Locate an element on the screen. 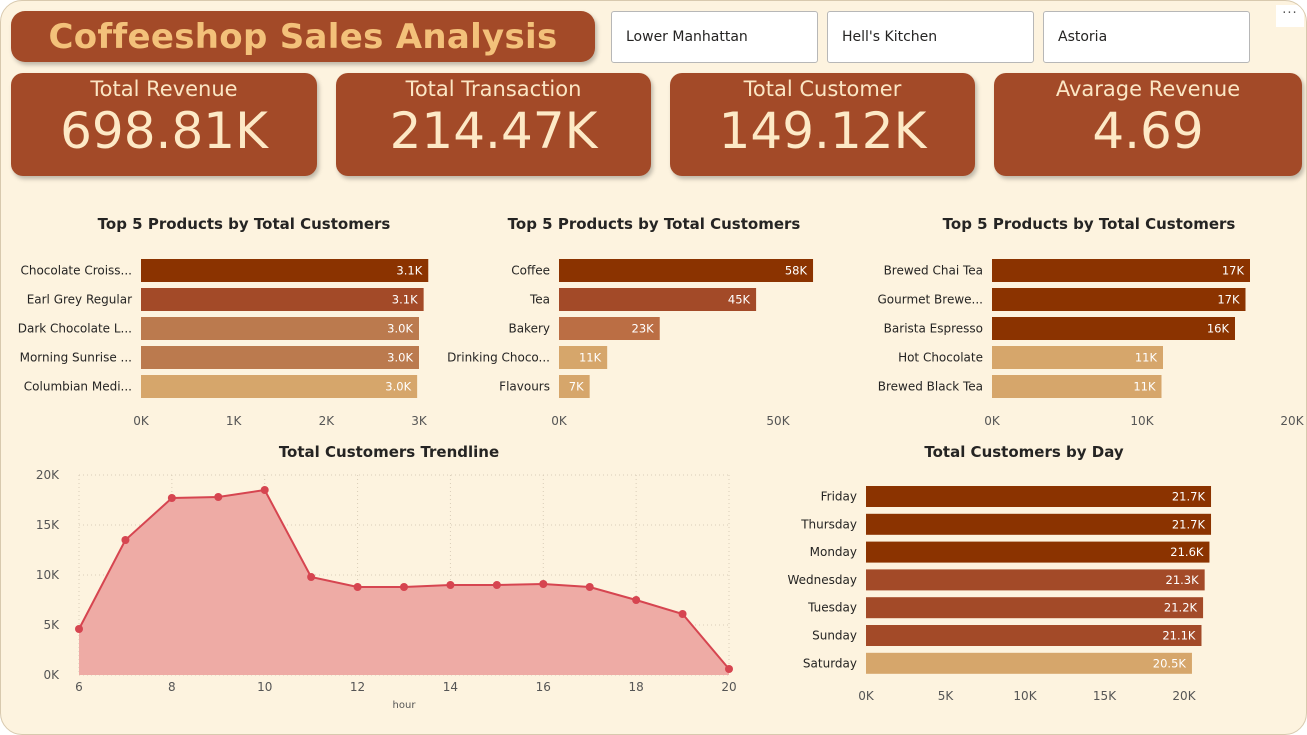 The width and height of the screenshot is (1307, 735). data-label: 21.2K is located at coordinates (1181, 608).